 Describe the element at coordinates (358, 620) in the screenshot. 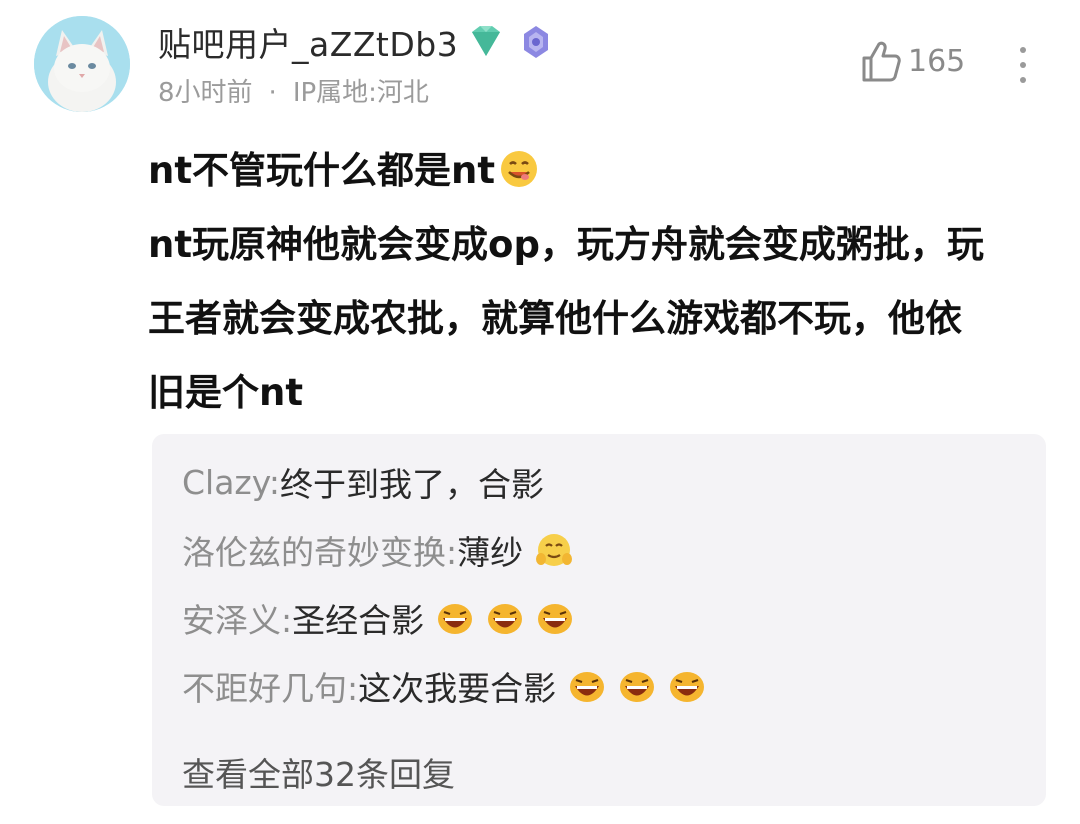

I see `reply-text: 圣经合影` at that location.